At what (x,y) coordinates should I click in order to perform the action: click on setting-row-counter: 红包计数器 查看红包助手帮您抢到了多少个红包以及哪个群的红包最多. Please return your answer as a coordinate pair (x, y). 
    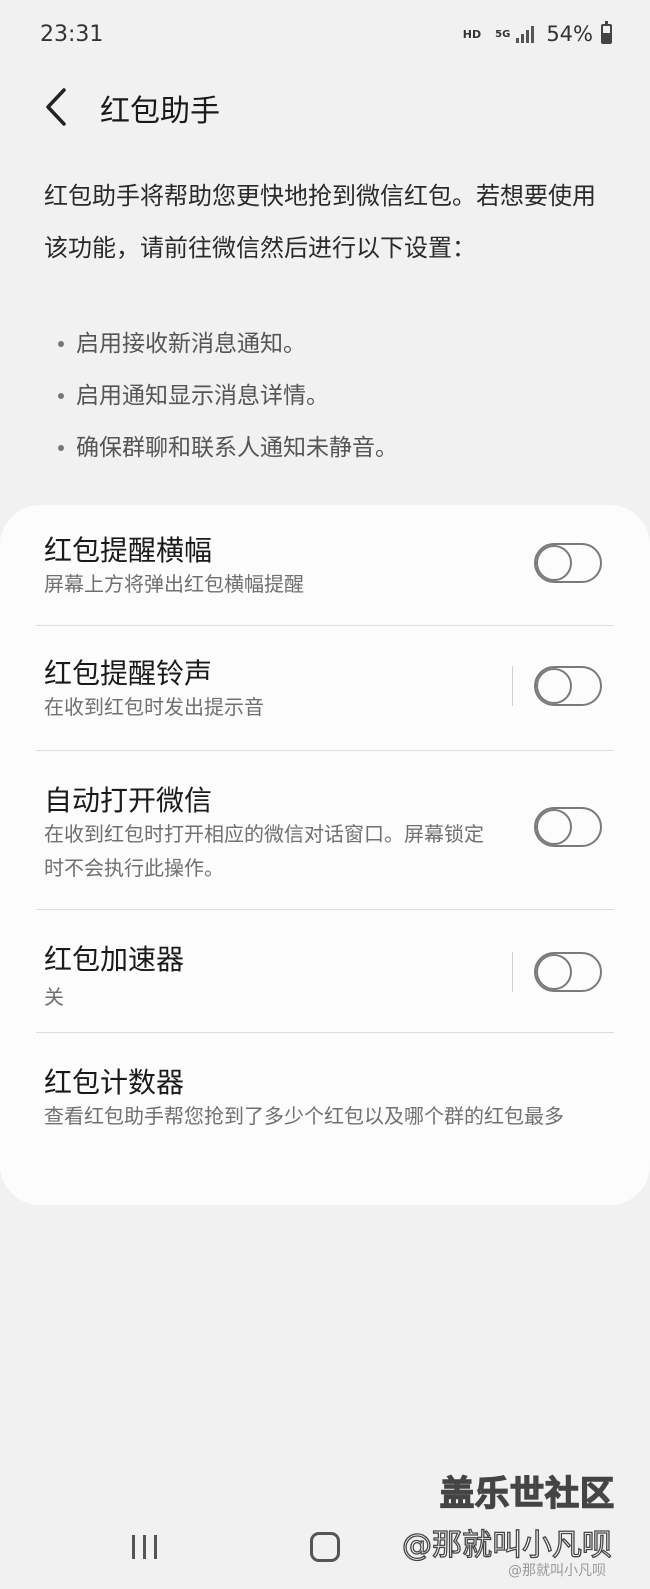
    Looking at the image, I should click on (325, 1113).